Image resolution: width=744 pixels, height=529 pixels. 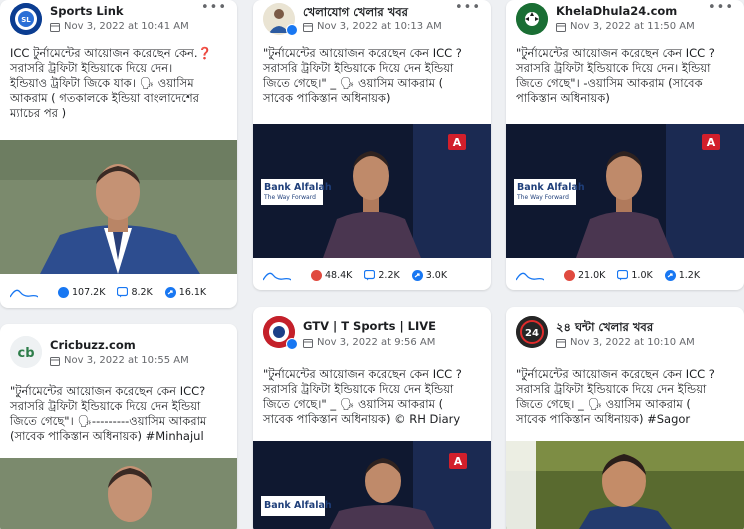 I want to click on svg-text: 24, so click(x=532, y=333).